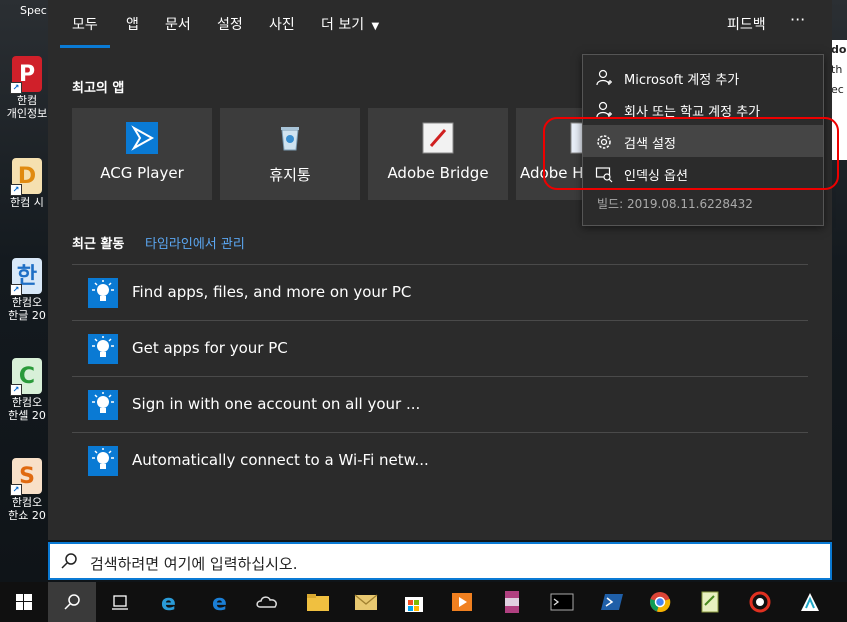  I want to click on doc-line: do, so click(839, 49).